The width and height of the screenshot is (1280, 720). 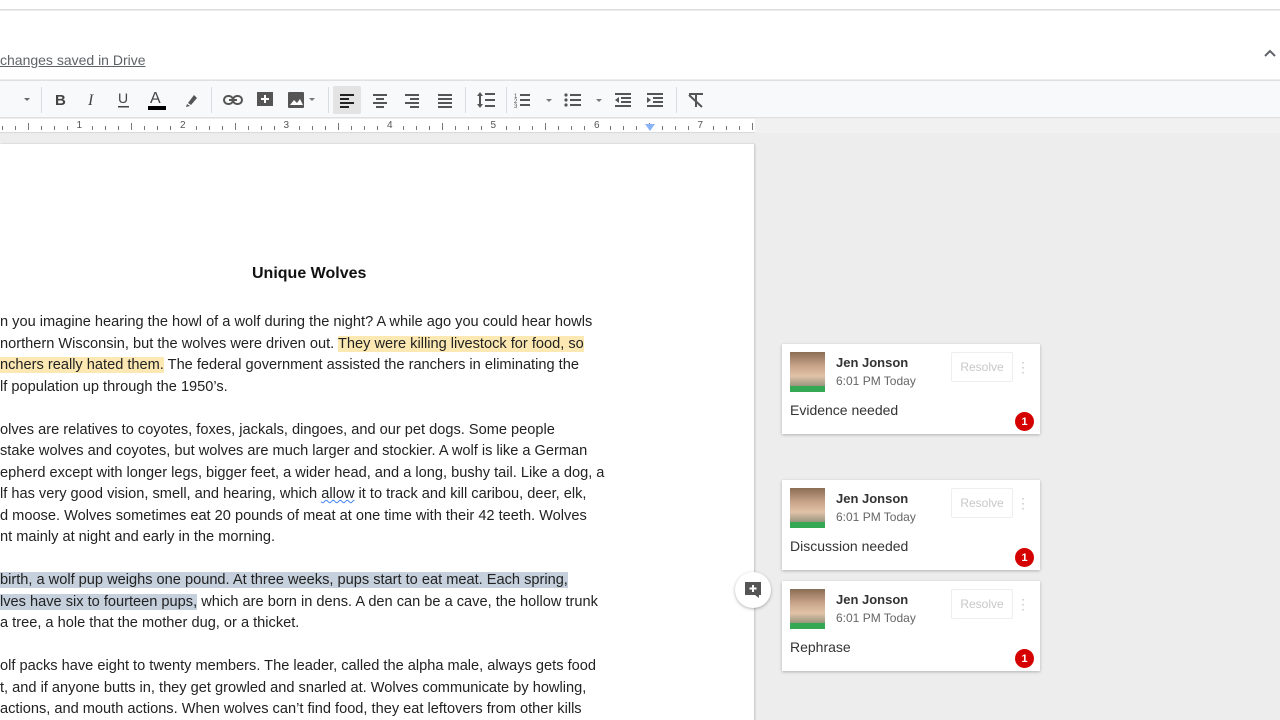 What do you see at coordinates (309, 273) in the screenshot?
I see `document-title: Unique Wolves` at bounding box center [309, 273].